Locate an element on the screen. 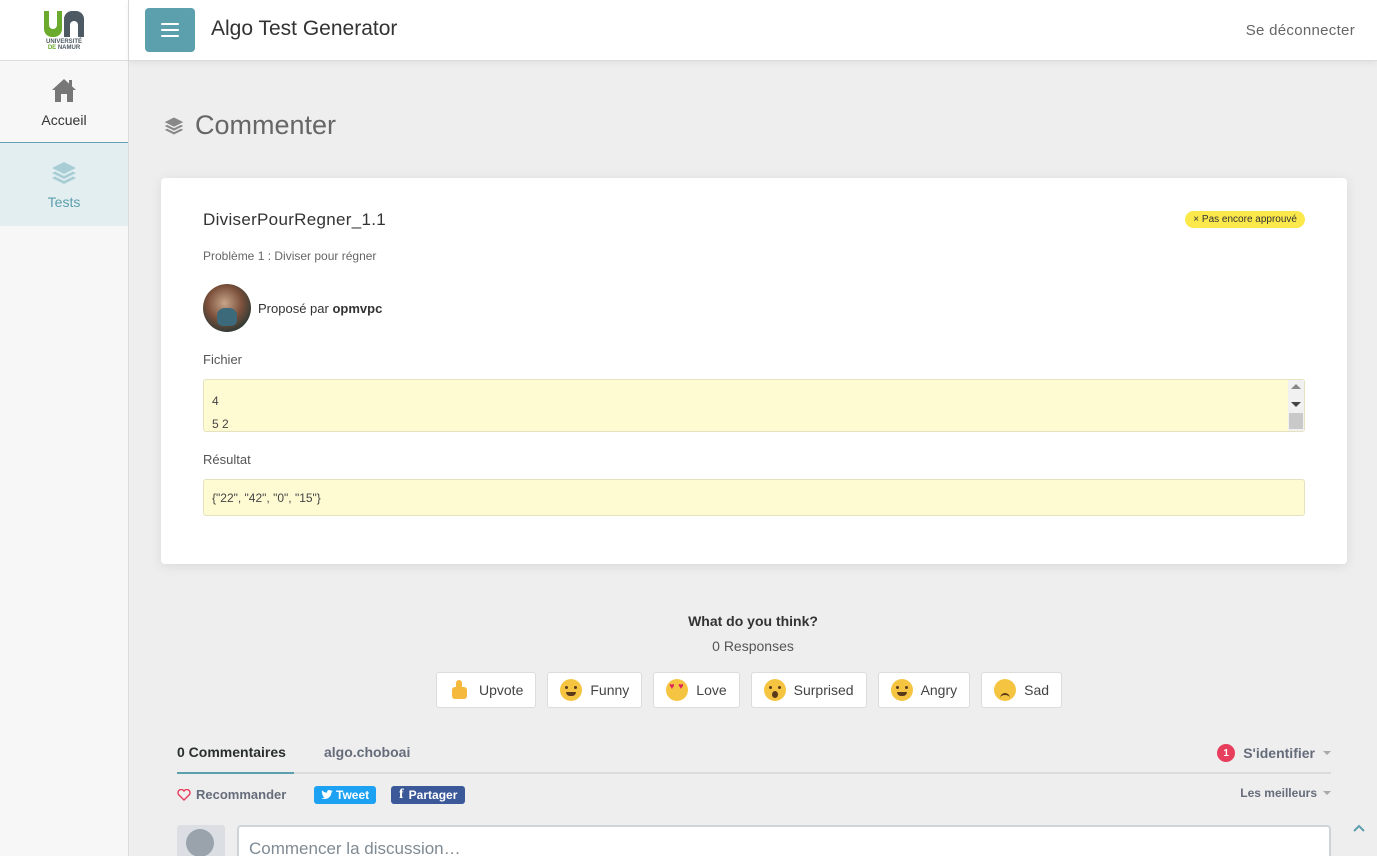 This screenshot has height=856, width=1377. tweet-button: Tweet is located at coordinates (345, 795).